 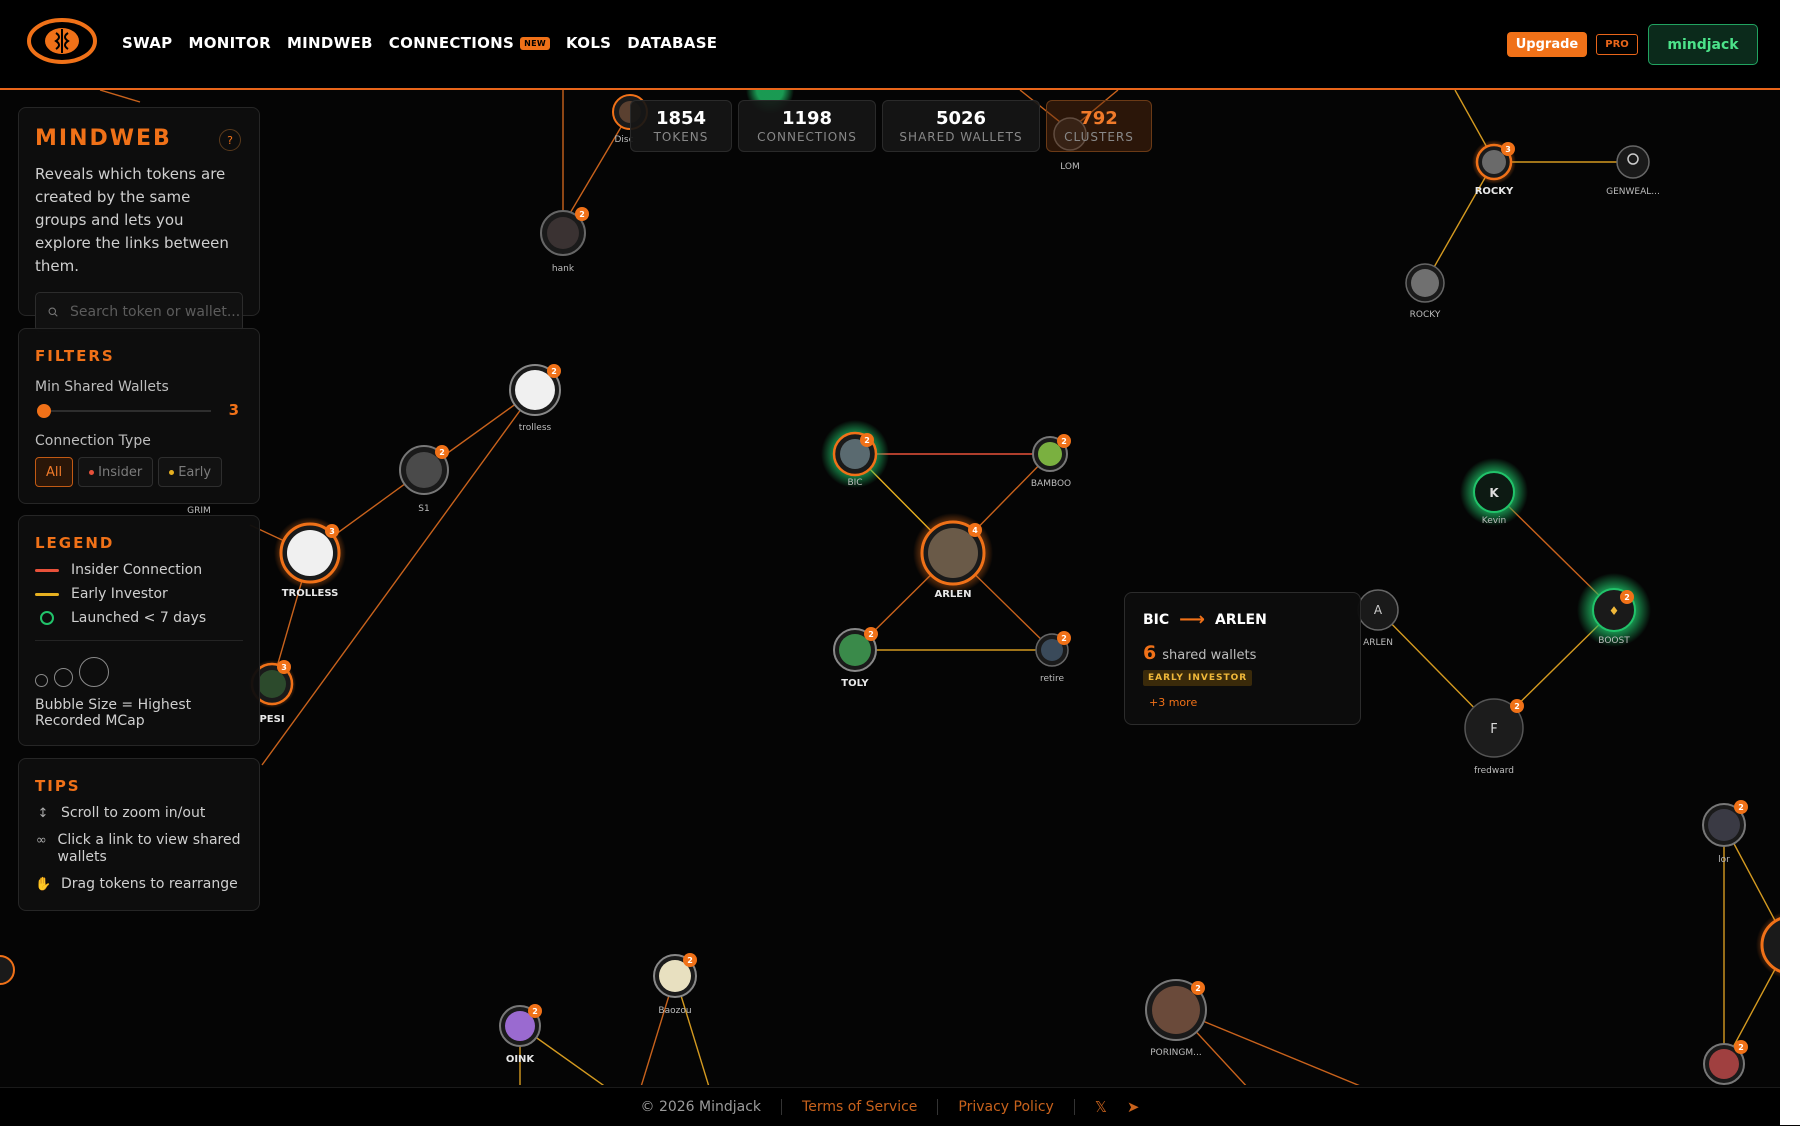 I want to click on token-node-baozou: 2 Baozou, so click(x=675, y=984).